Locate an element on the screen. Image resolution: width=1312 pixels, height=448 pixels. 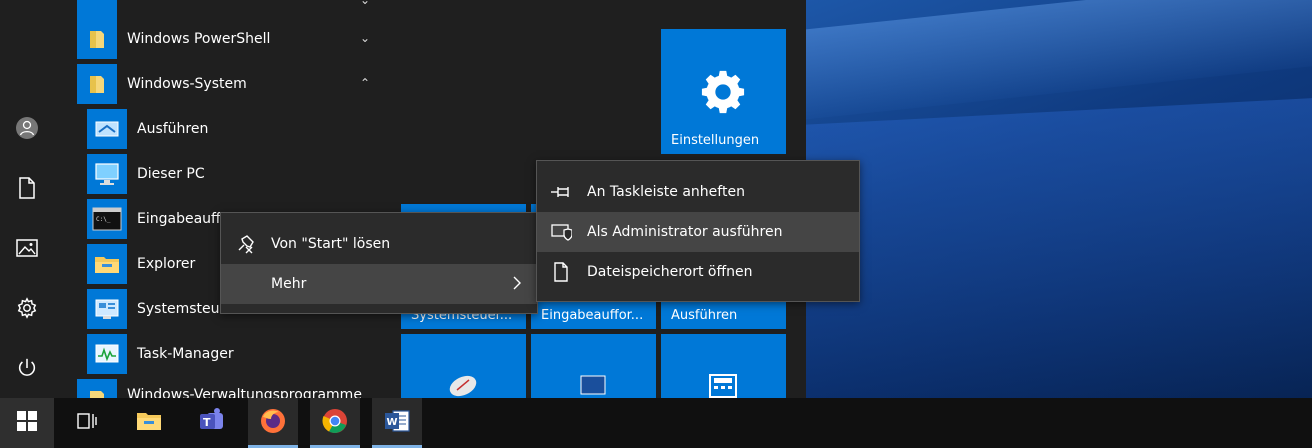
tile-einstellungen: Einstellungen is located at coordinates (723, 91).